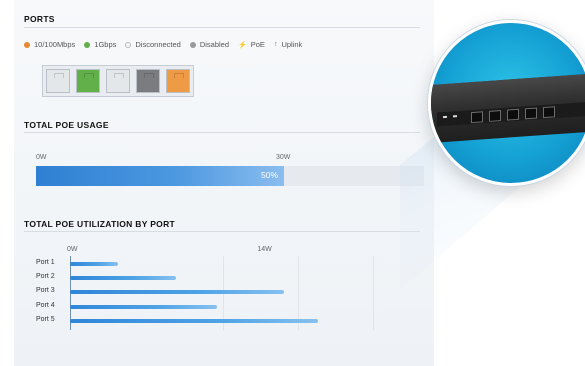  Describe the element at coordinates (373, 293) in the screenshot. I see `chart-gridline` at that location.